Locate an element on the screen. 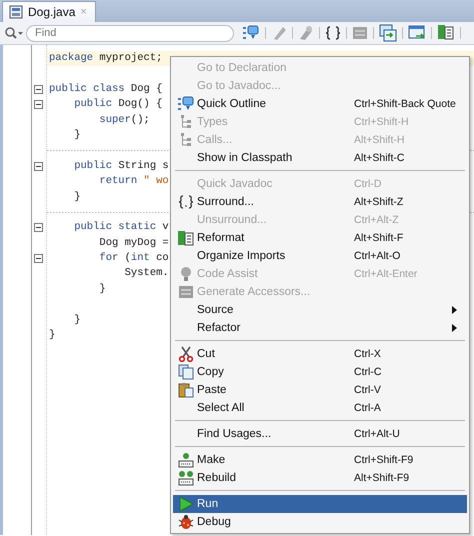  menu-item: Reformat Alt+Shift-F is located at coordinates (320, 238).